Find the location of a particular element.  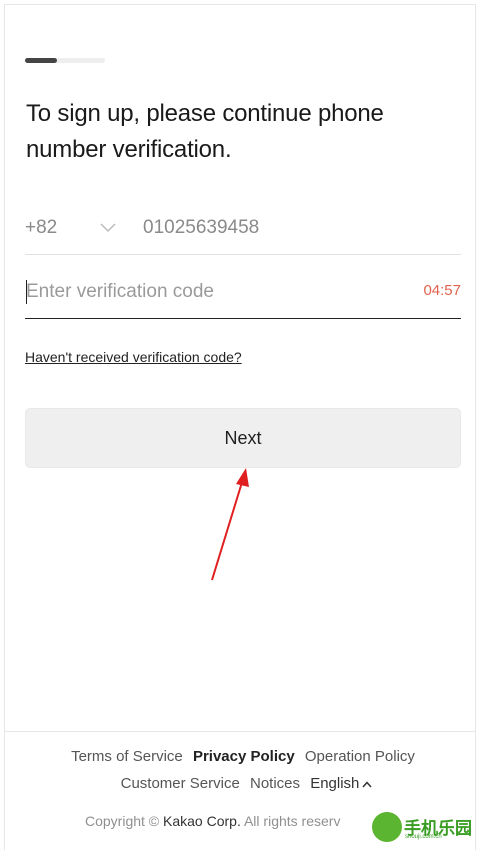

next-button: Next is located at coordinates (243, 438).